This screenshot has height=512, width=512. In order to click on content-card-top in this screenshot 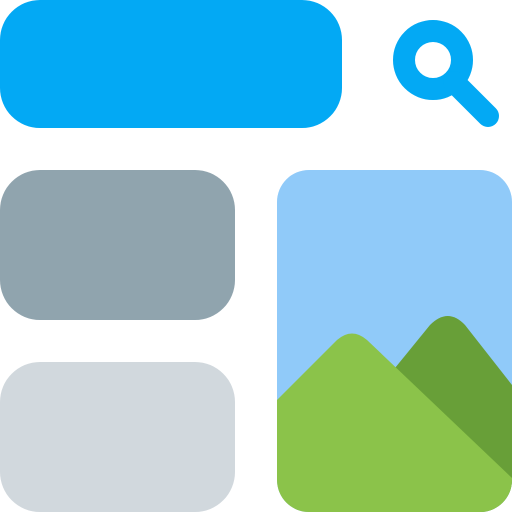, I will do `click(117, 245)`.